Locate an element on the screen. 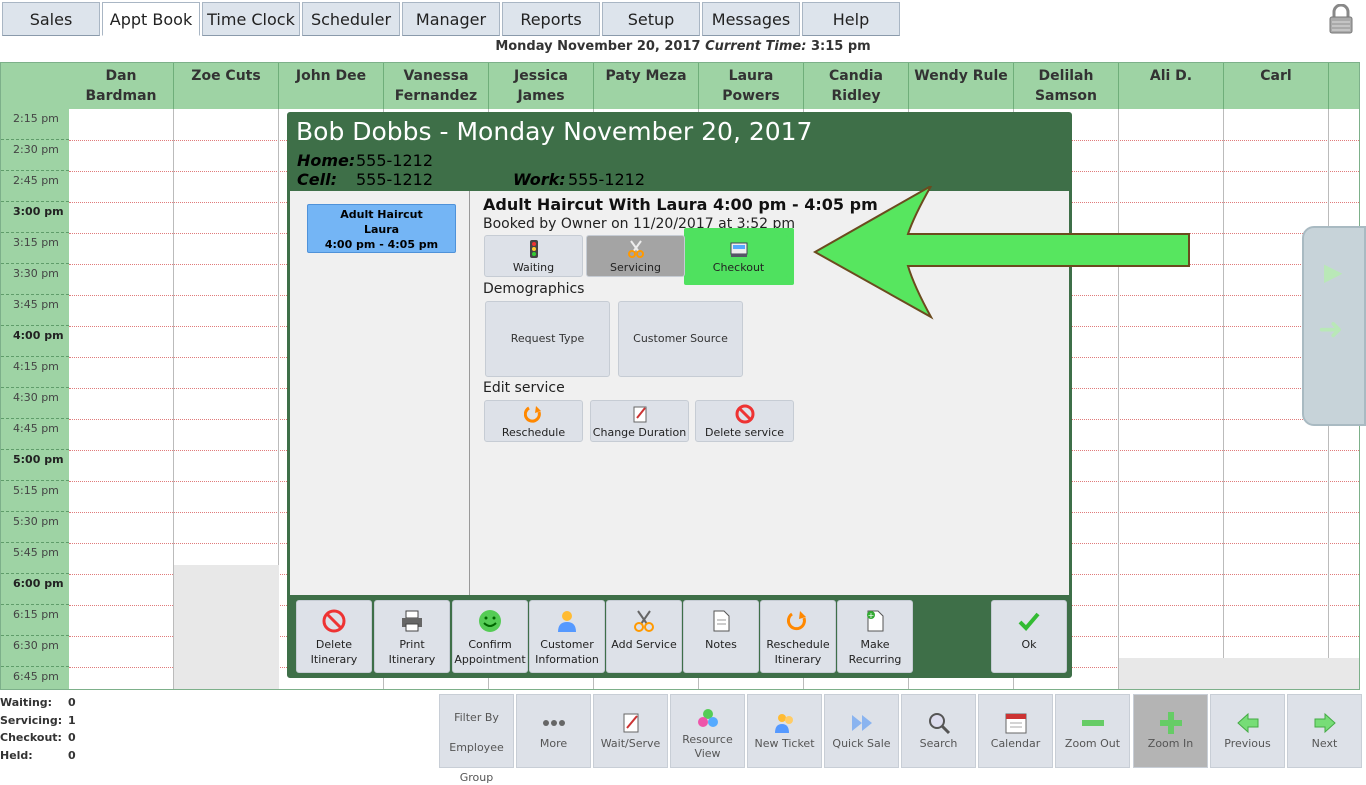 Image resolution: width=1366 pixels, height=785 pixels. tab-appt-book: Appt Book is located at coordinates (151, 19).